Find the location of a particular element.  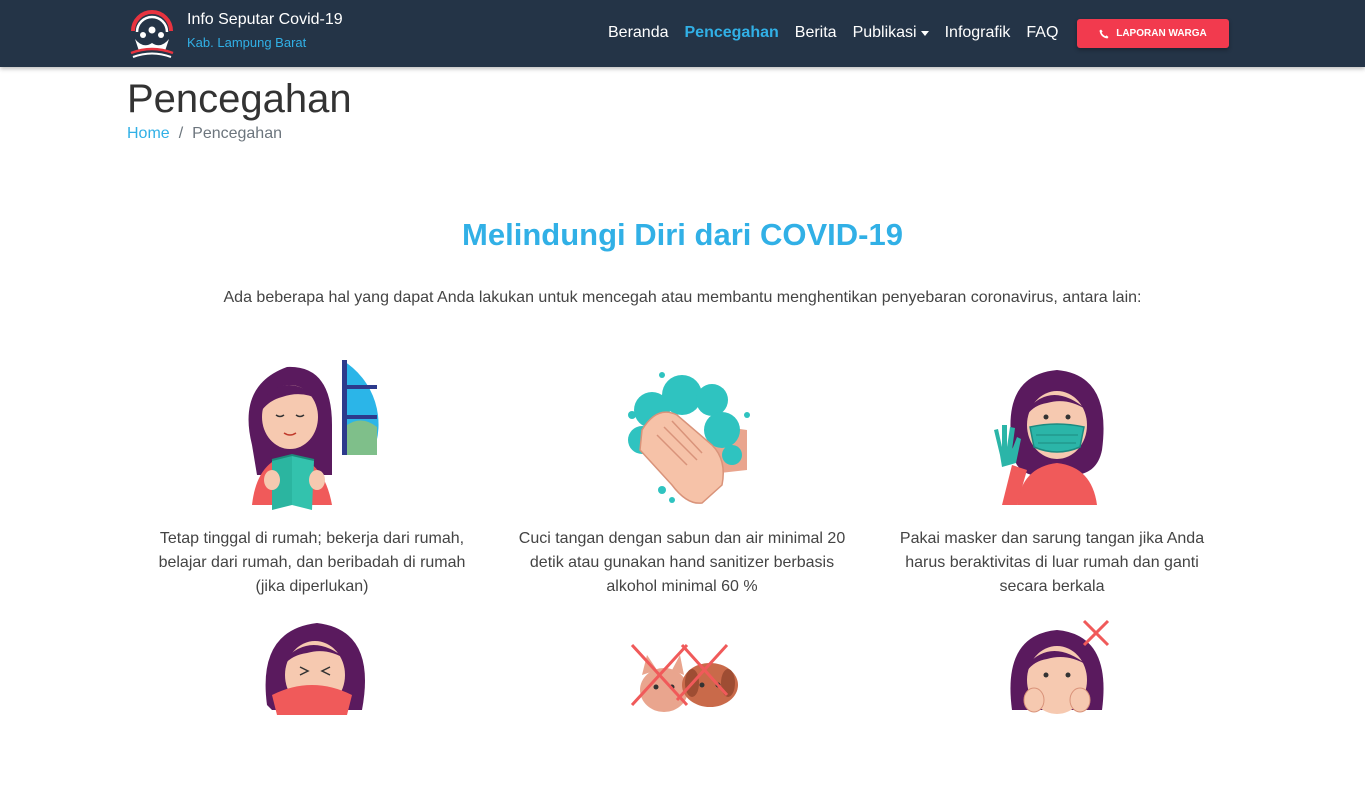

mask-and-gloves-icon is located at coordinates (1049, 437).